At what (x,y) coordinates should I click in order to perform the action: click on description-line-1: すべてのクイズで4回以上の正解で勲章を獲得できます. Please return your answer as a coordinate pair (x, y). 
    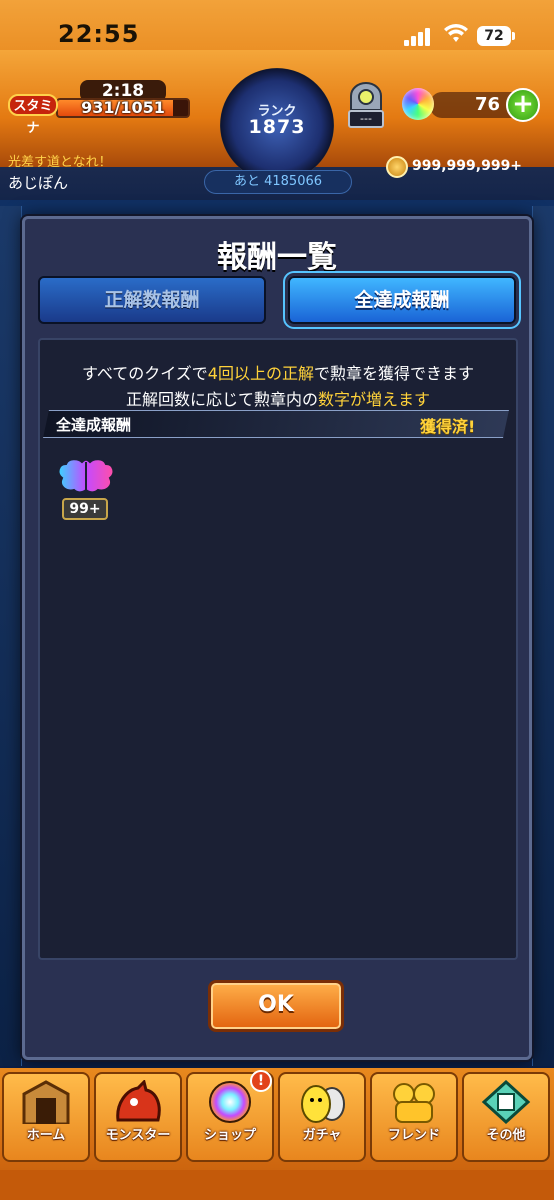
    Looking at the image, I should click on (278, 373).